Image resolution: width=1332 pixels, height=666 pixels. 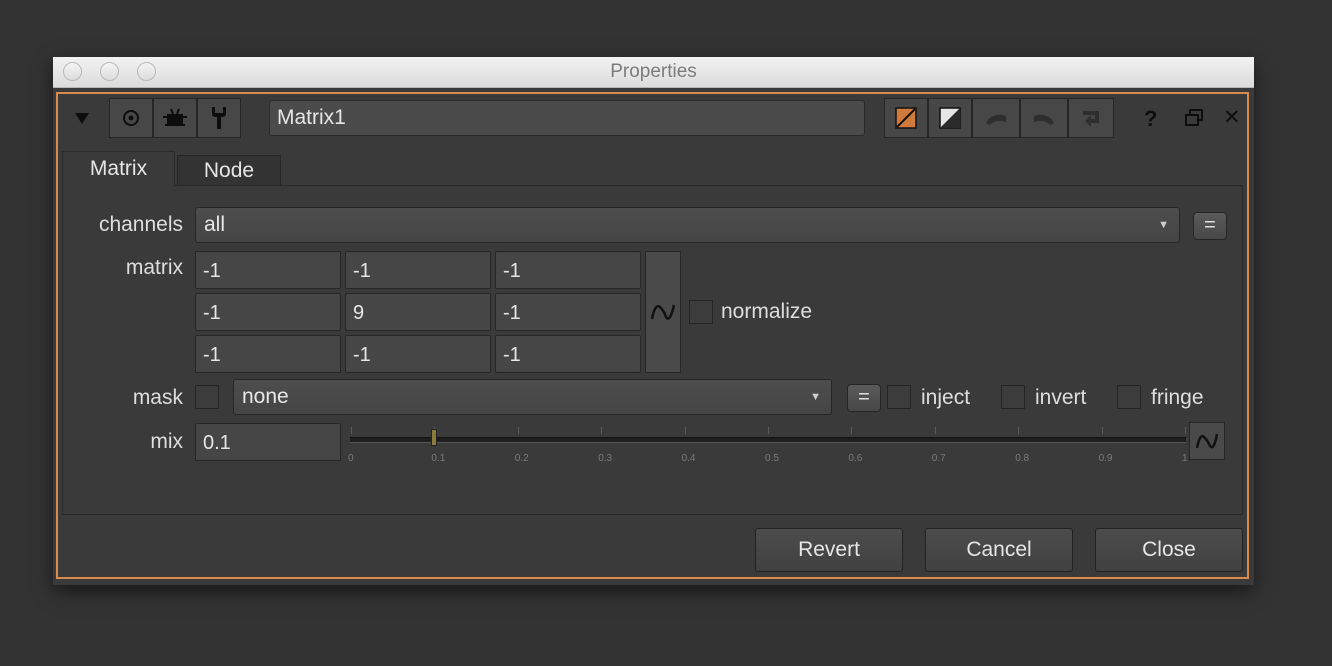 What do you see at coordinates (663, 312) in the screenshot?
I see `matrix-animation-curve-icon` at bounding box center [663, 312].